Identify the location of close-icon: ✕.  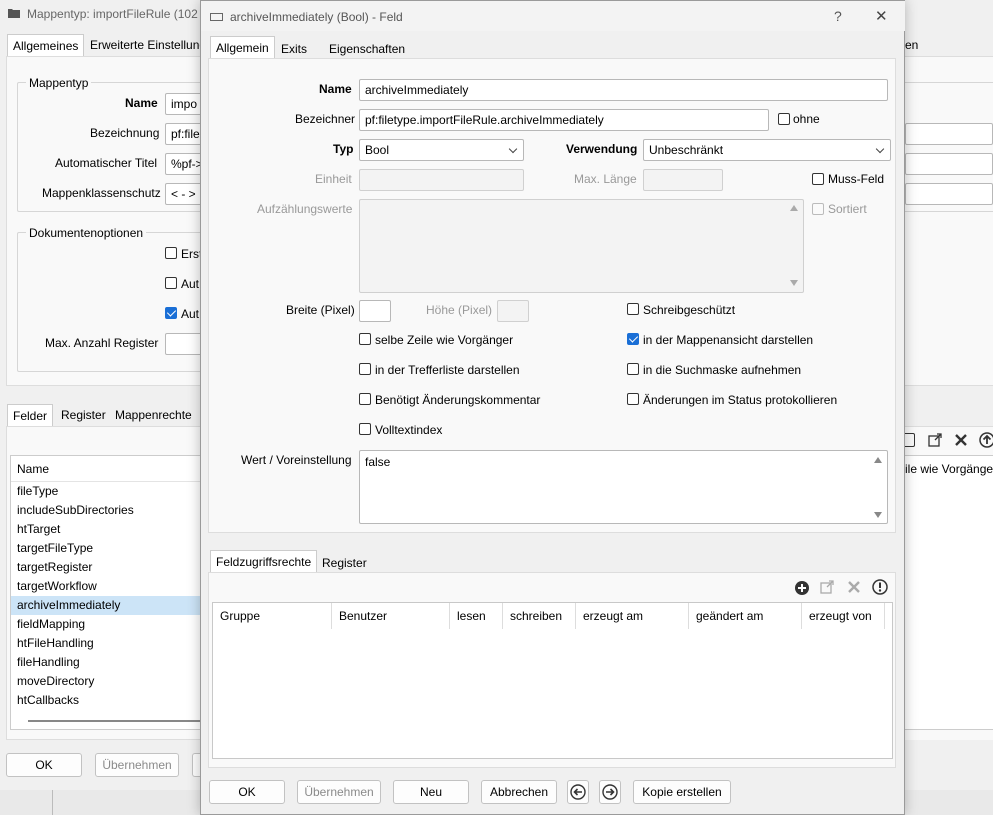
(881, 16).